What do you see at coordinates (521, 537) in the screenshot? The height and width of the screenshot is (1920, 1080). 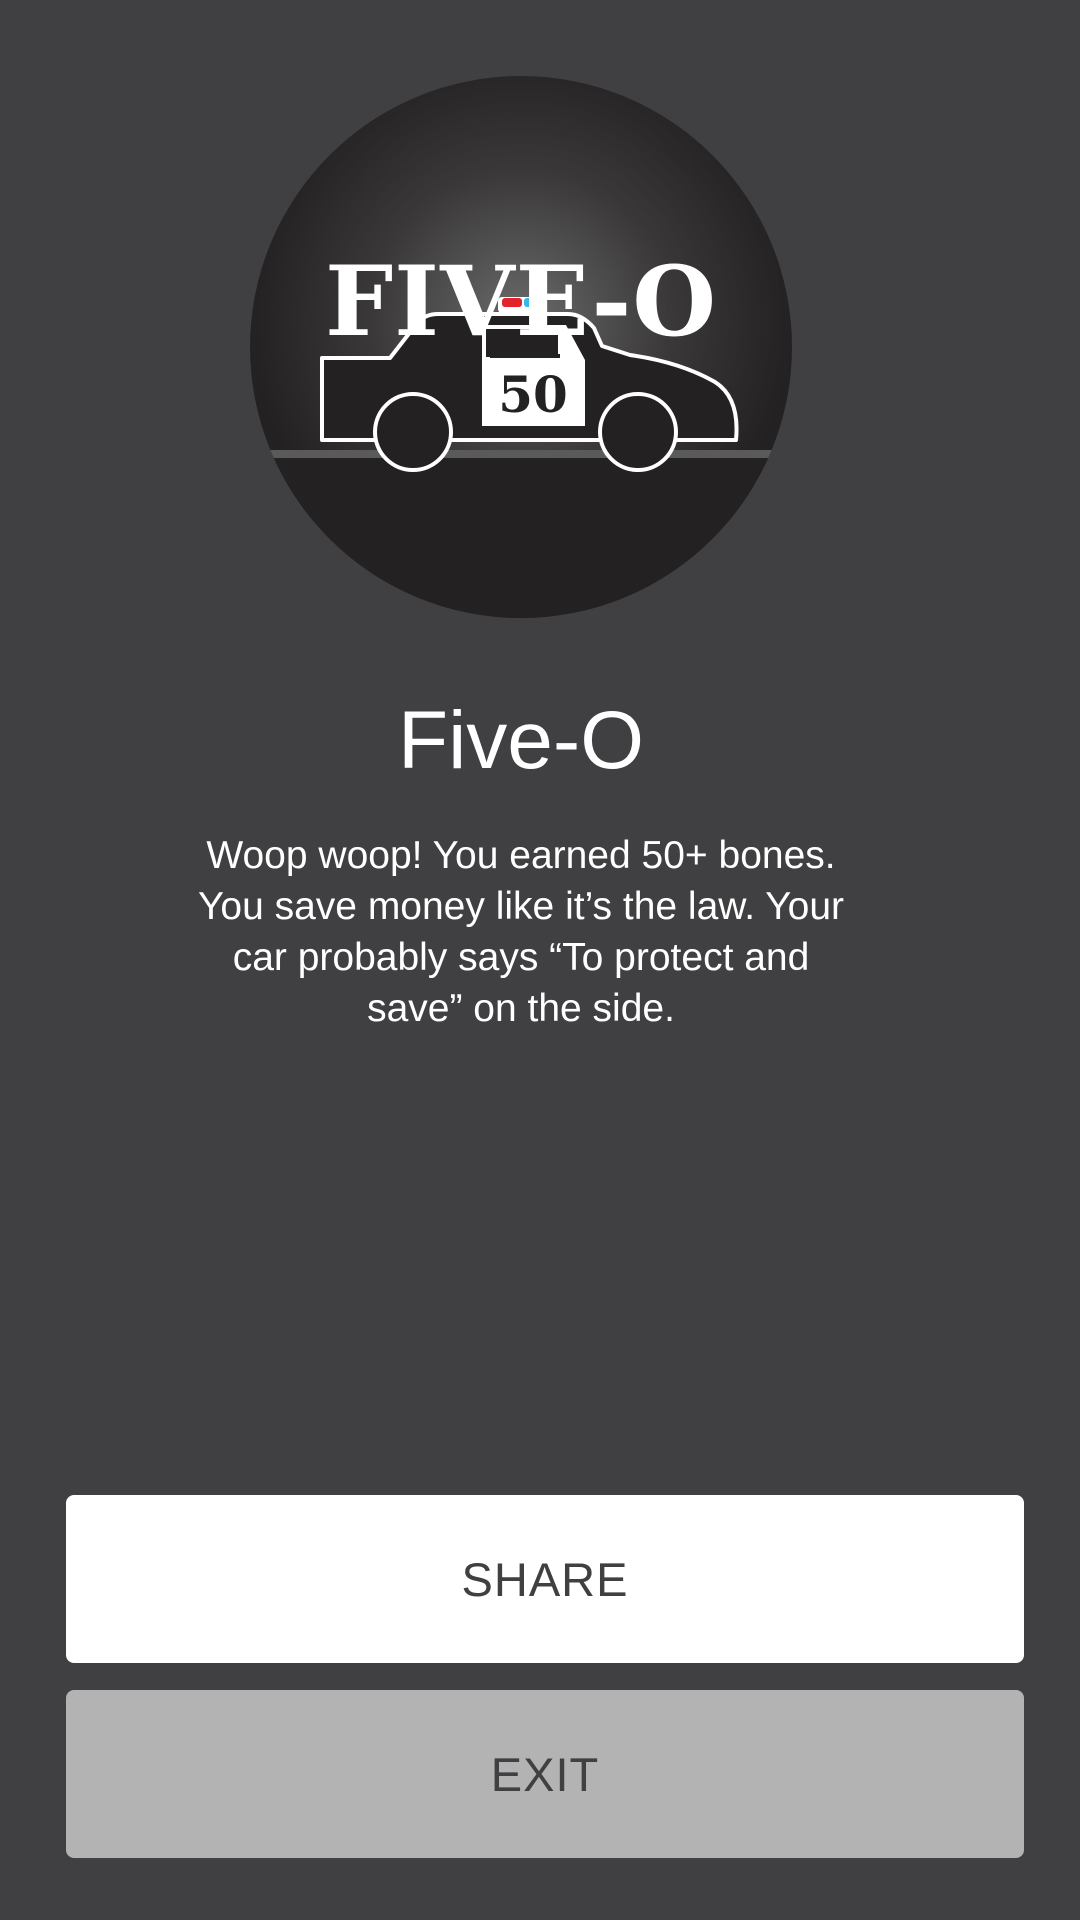 I see `badge-ground` at bounding box center [521, 537].